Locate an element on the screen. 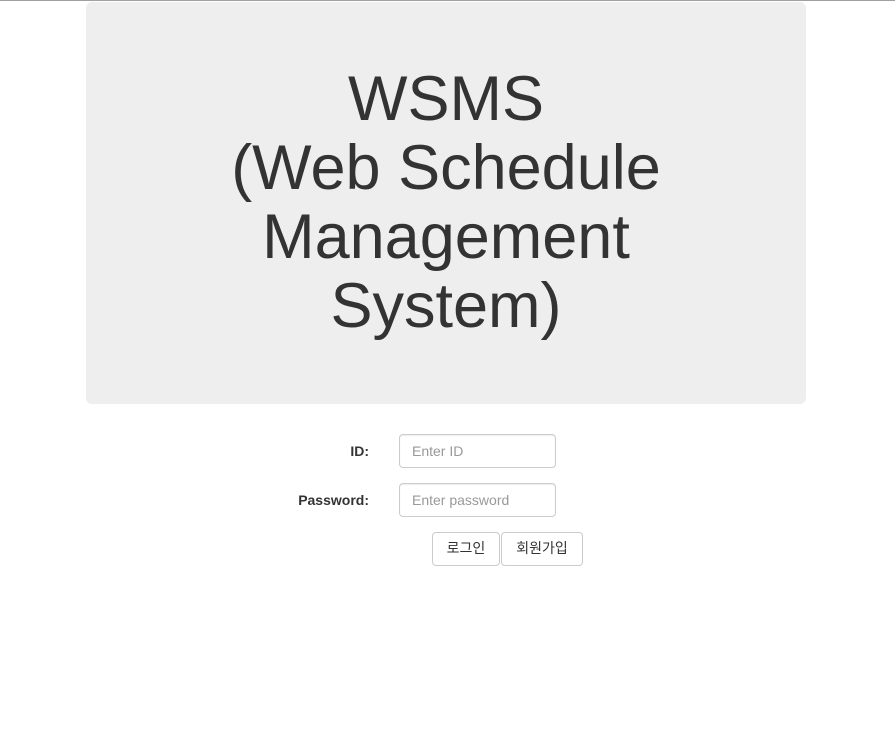  form-actions: 로그인 회원가입 is located at coordinates (507, 549).